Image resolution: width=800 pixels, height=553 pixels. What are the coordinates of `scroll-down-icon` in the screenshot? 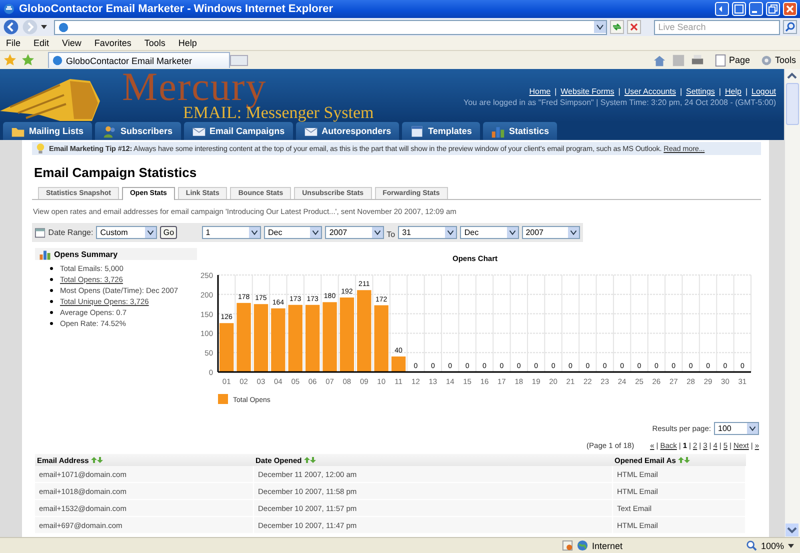 It's located at (792, 530).